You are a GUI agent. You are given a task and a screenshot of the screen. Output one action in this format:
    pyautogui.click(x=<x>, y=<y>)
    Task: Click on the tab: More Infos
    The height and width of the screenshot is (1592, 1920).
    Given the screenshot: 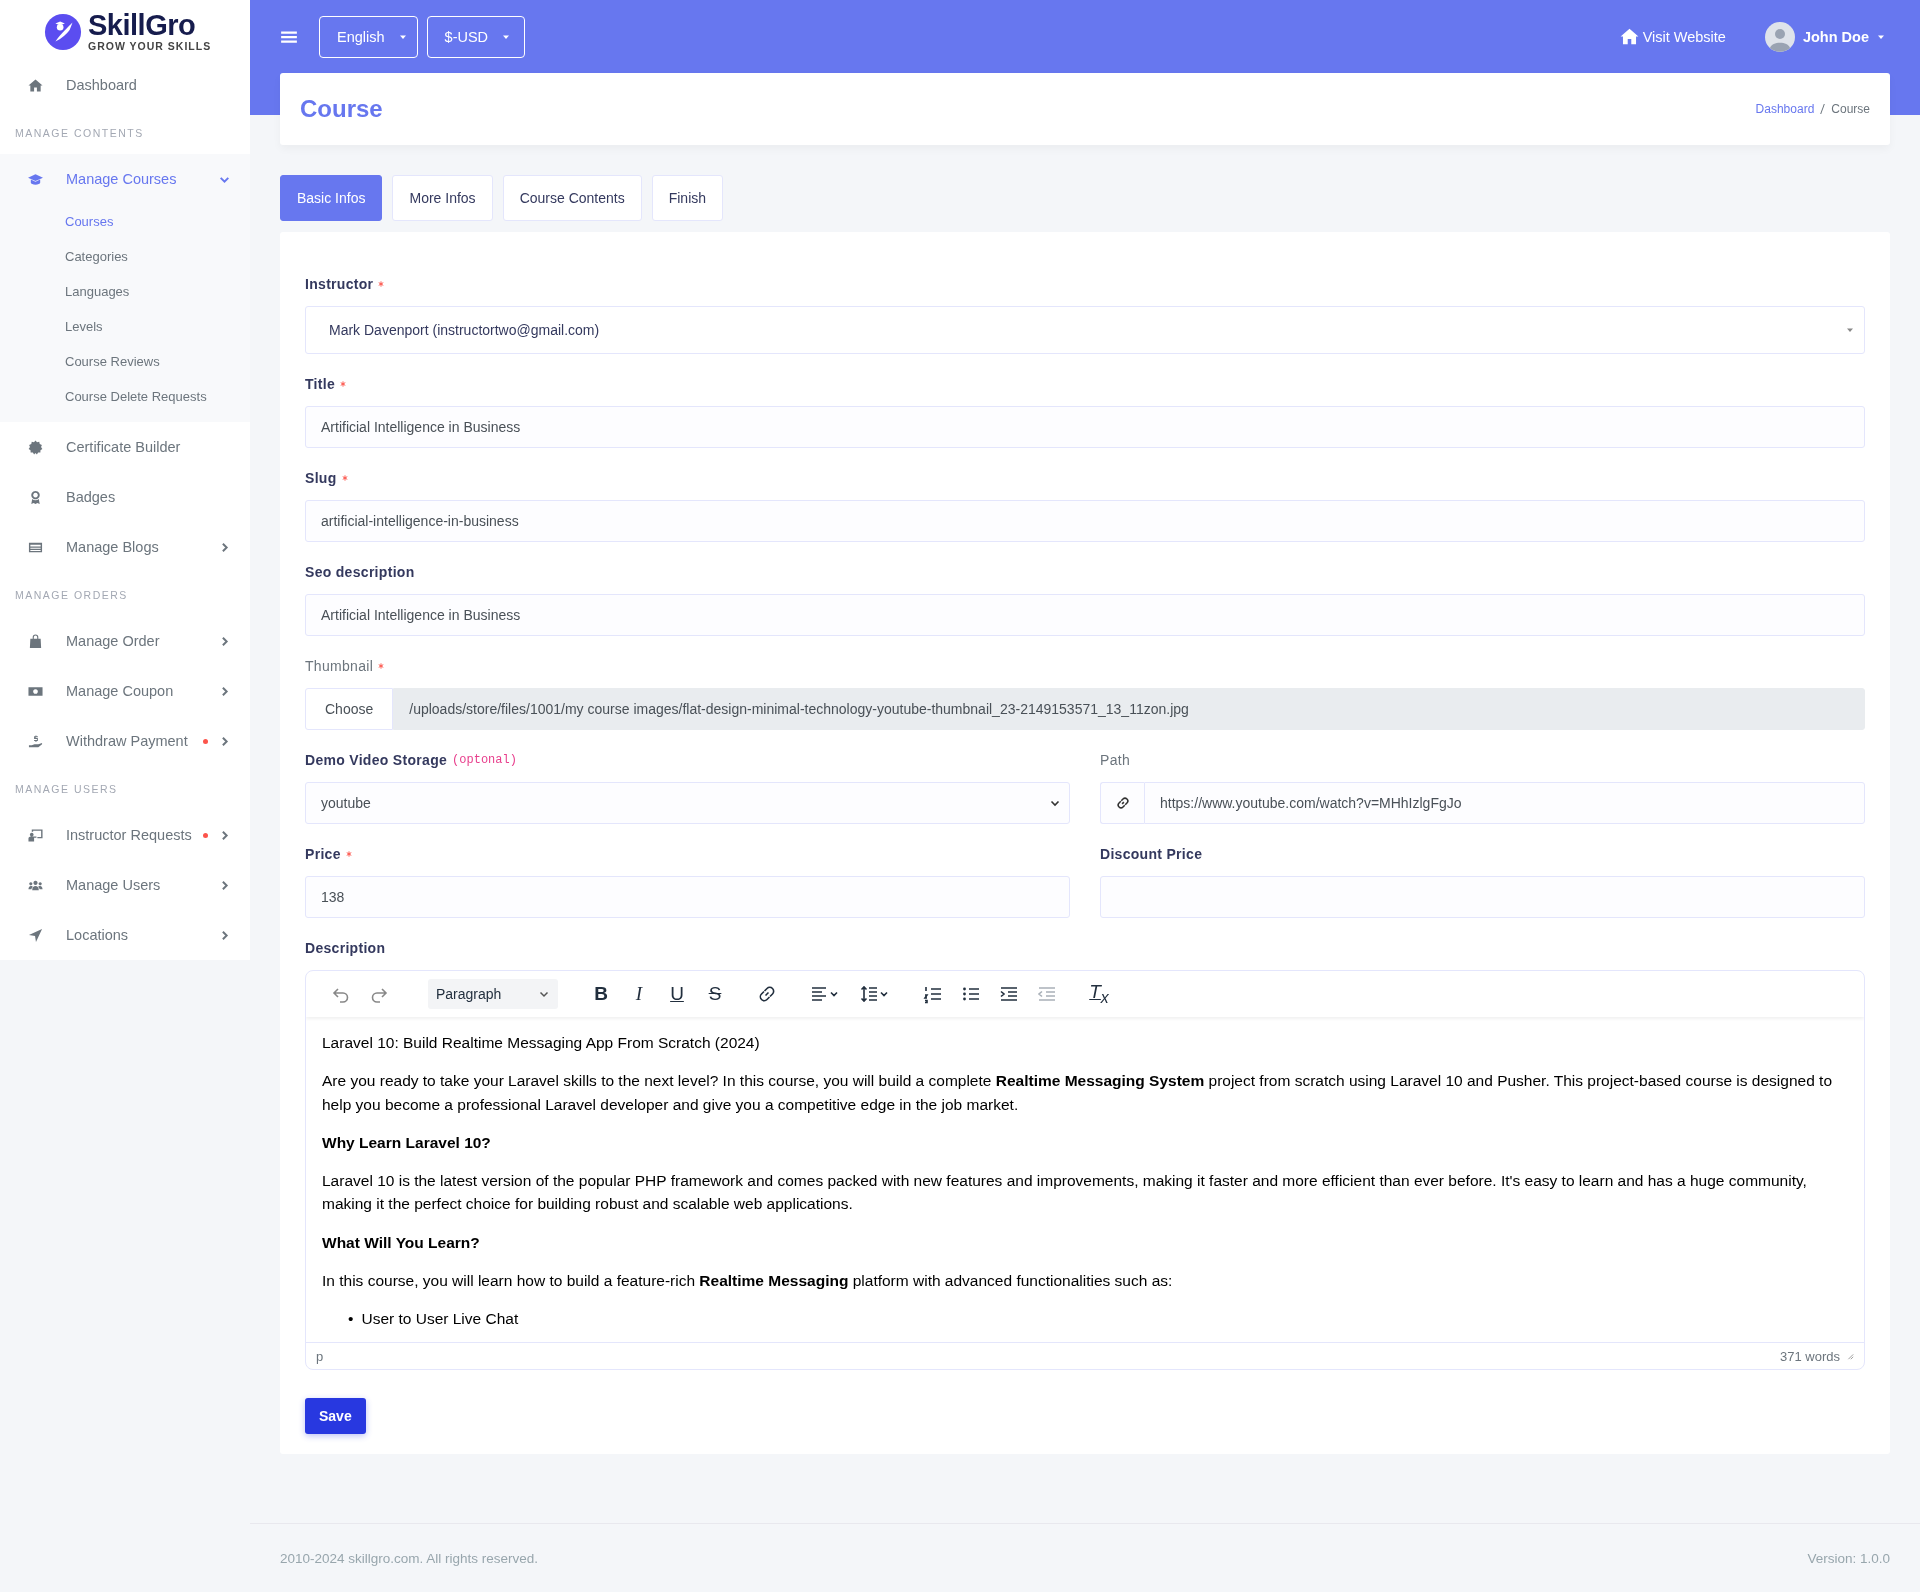 What is the action you would take?
    pyautogui.click(x=442, y=198)
    